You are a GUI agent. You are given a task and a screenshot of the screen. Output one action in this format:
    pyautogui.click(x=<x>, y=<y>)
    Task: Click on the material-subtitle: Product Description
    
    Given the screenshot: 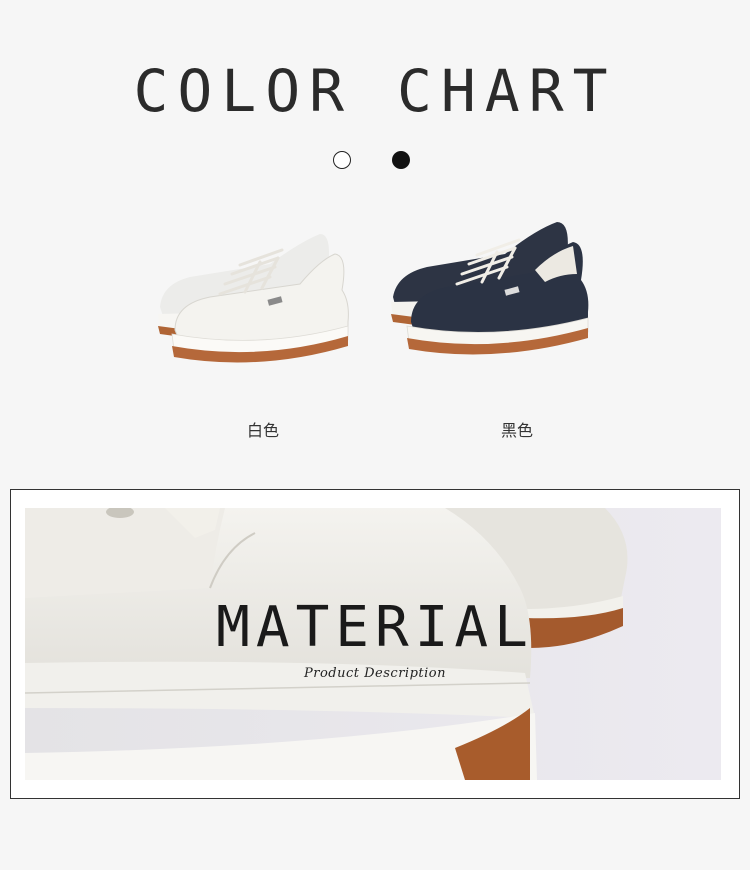 What is the action you would take?
    pyautogui.click(x=375, y=673)
    